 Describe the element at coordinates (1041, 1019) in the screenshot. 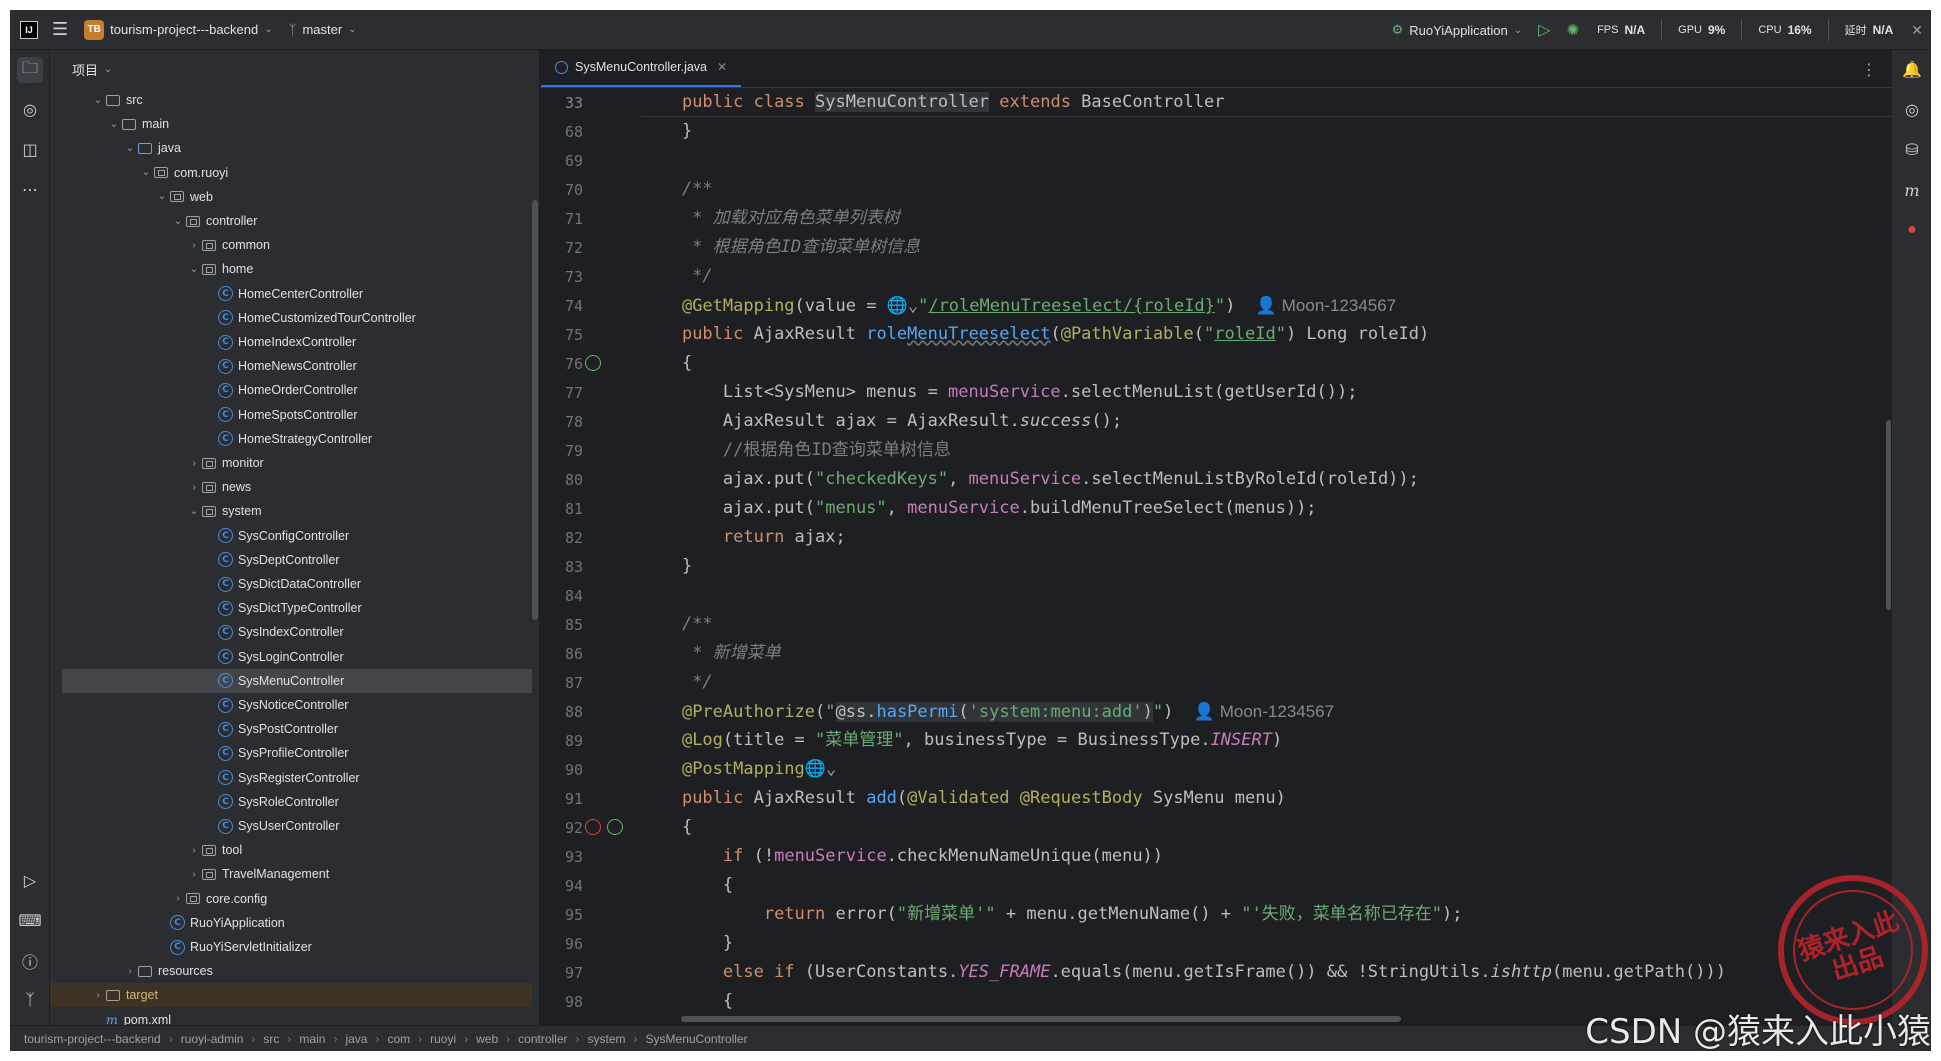

I see `editor-horizontal-scrollbar` at that location.